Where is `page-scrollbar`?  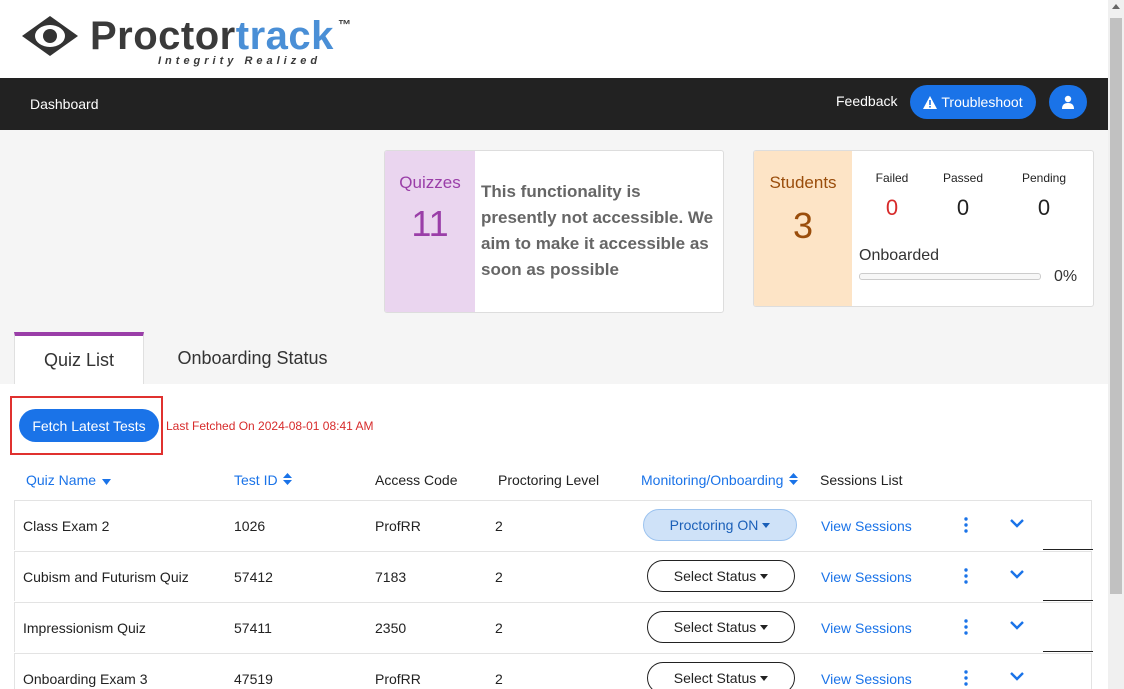 page-scrollbar is located at coordinates (1116, 344).